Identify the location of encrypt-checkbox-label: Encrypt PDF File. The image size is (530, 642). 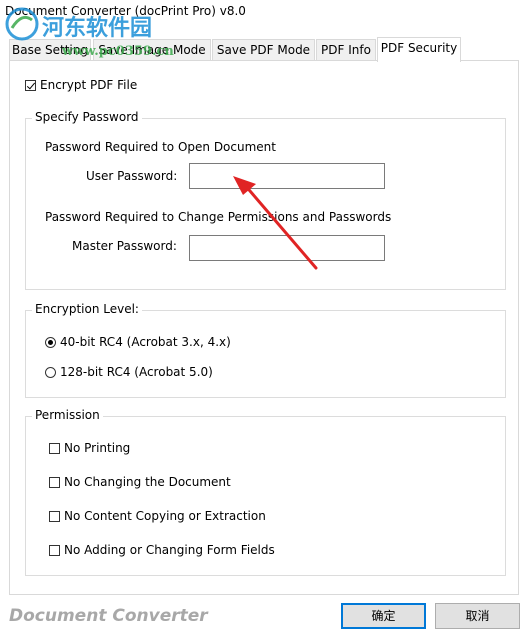
(89, 85).